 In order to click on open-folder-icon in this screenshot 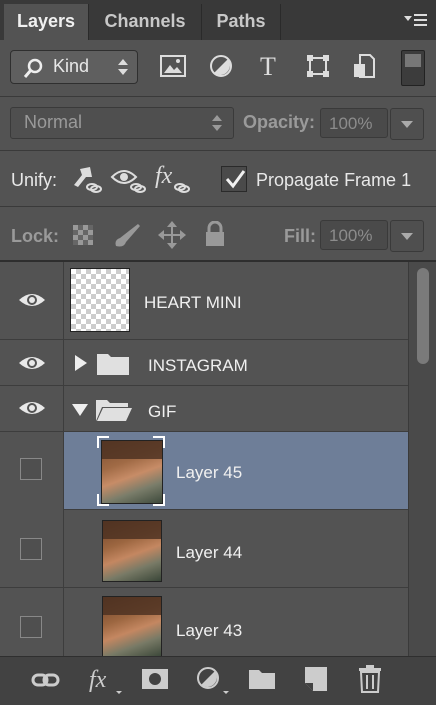, I will do `click(114, 410)`.